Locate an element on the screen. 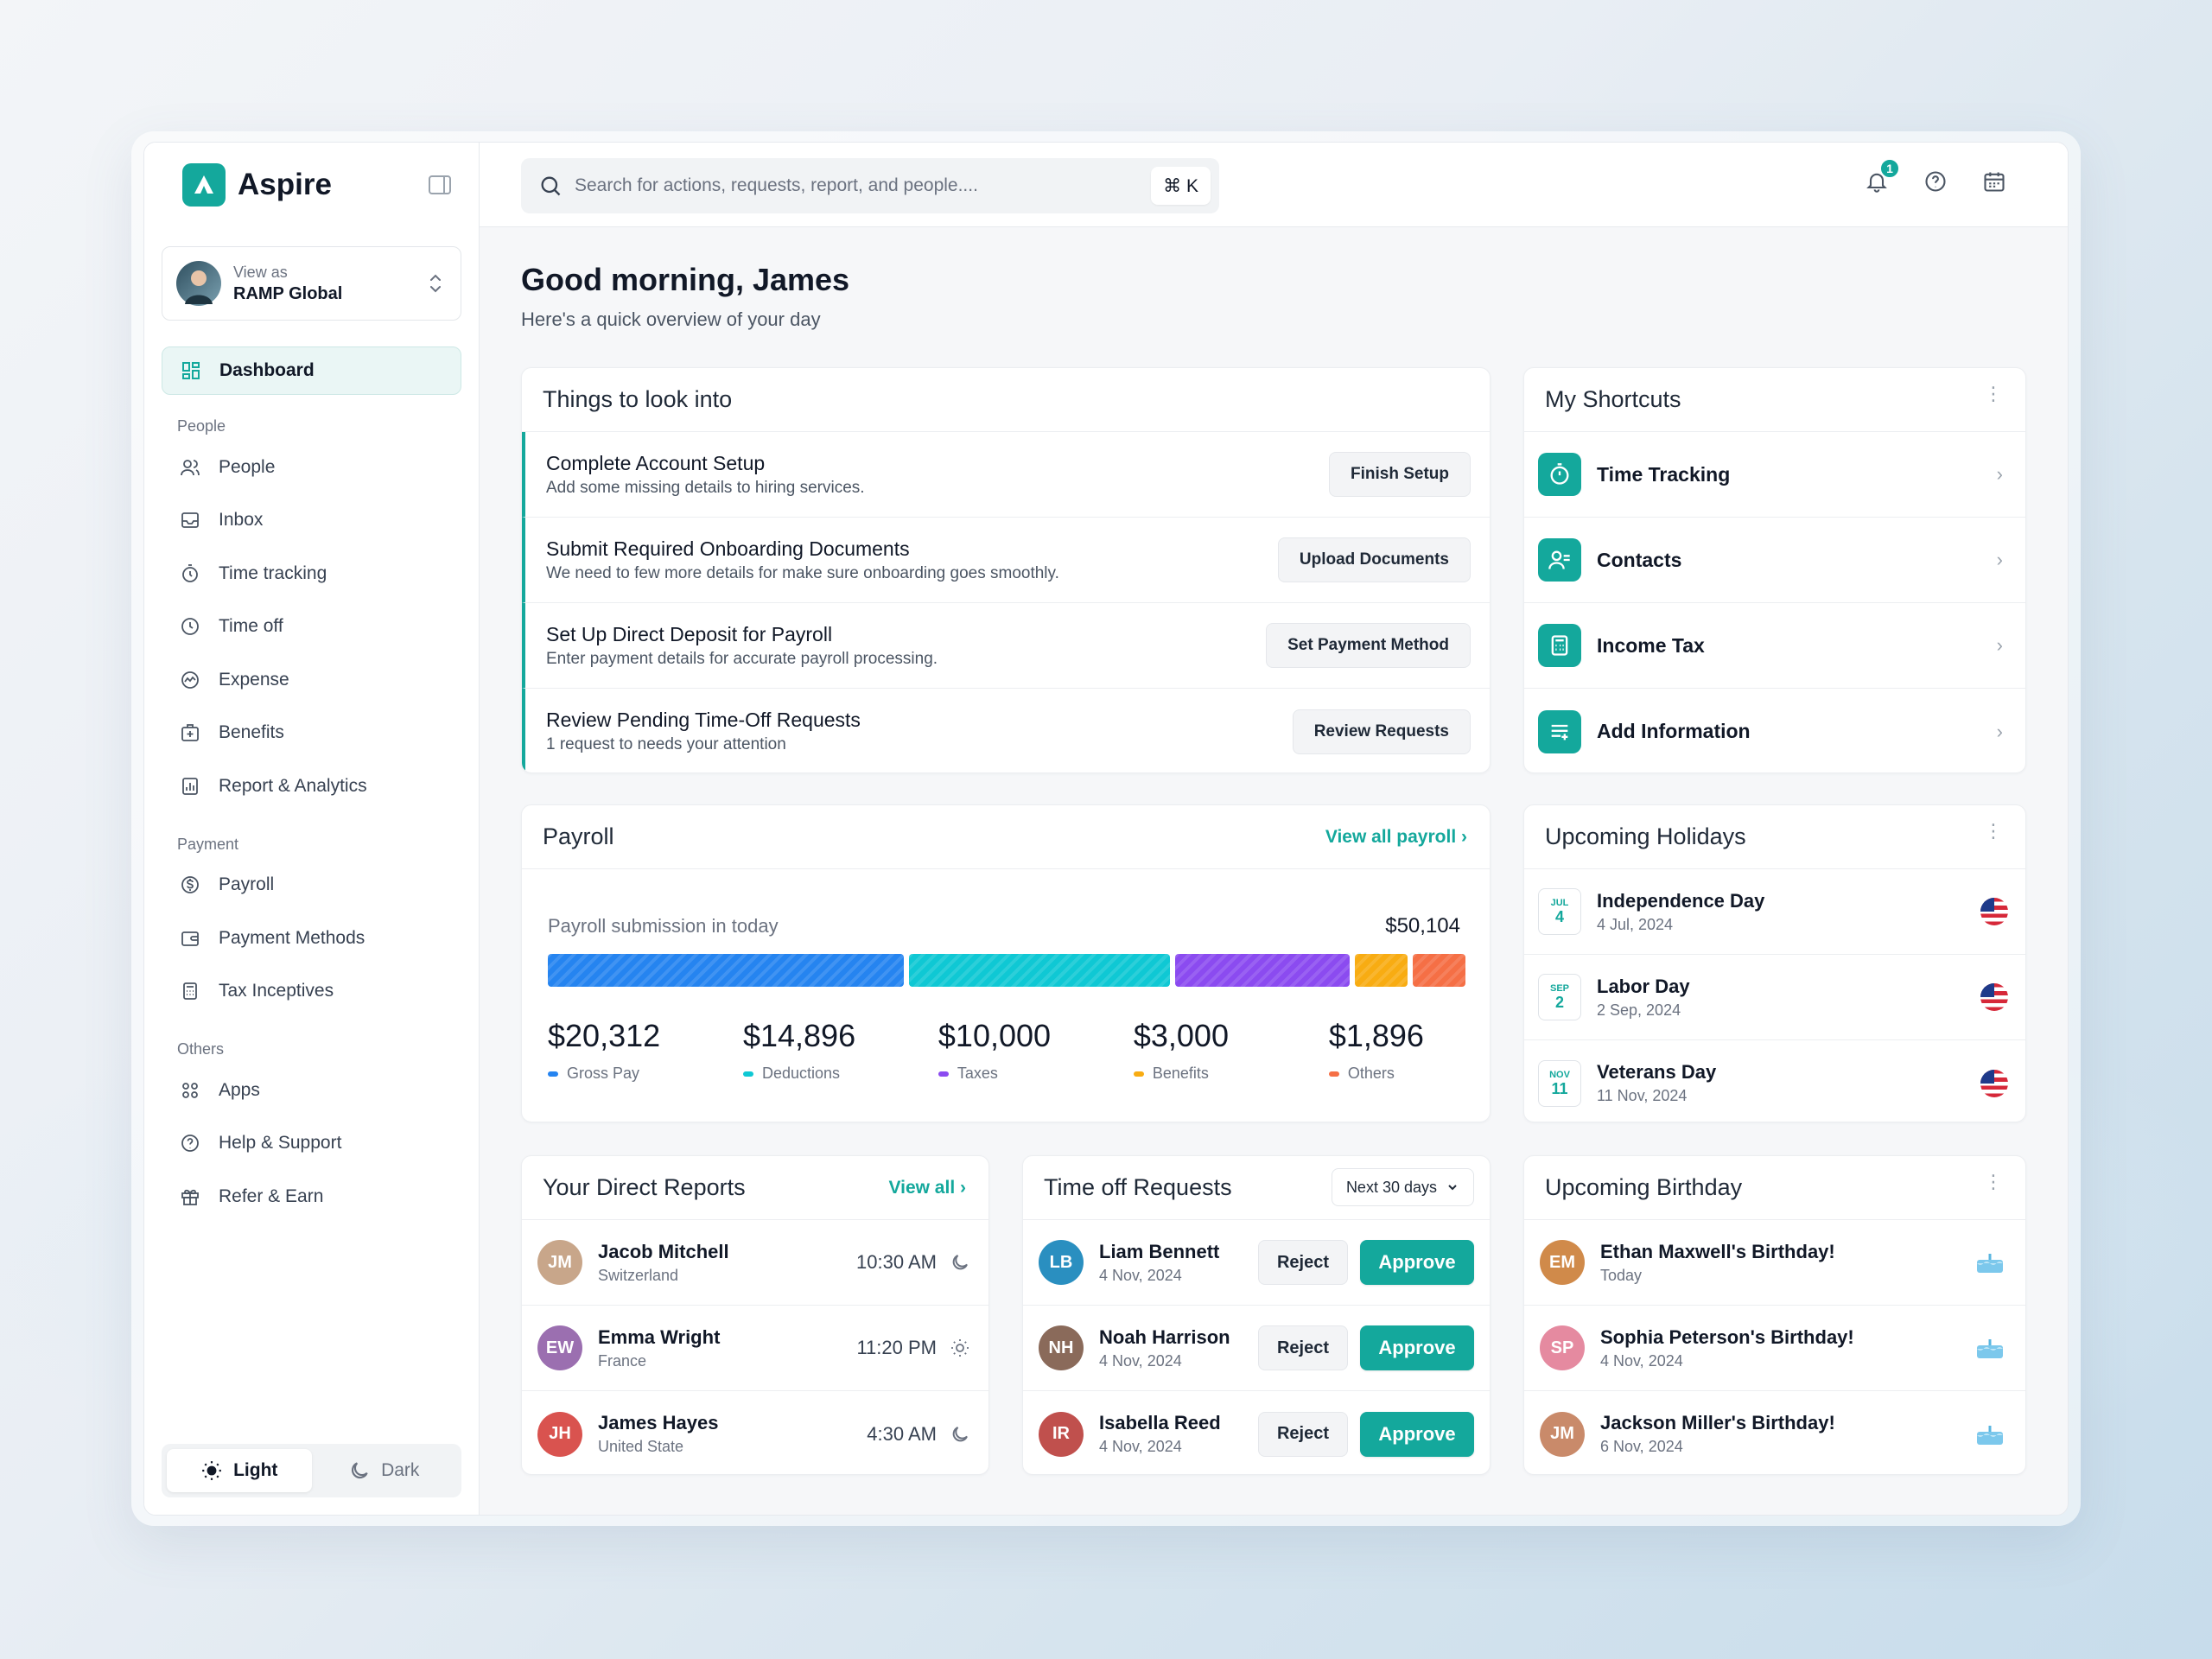  nav-item-inbox: Inbox is located at coordinates (311, 521).